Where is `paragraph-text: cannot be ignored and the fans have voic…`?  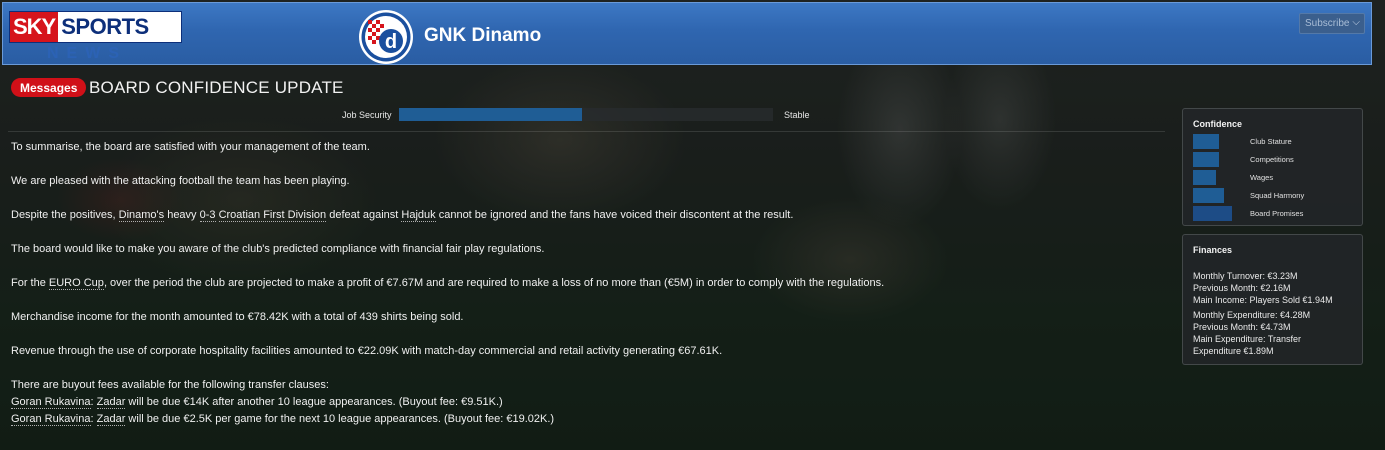 paragraph-text: cannot be ignored and the fans have voic… is located at coordinates (614, 215).